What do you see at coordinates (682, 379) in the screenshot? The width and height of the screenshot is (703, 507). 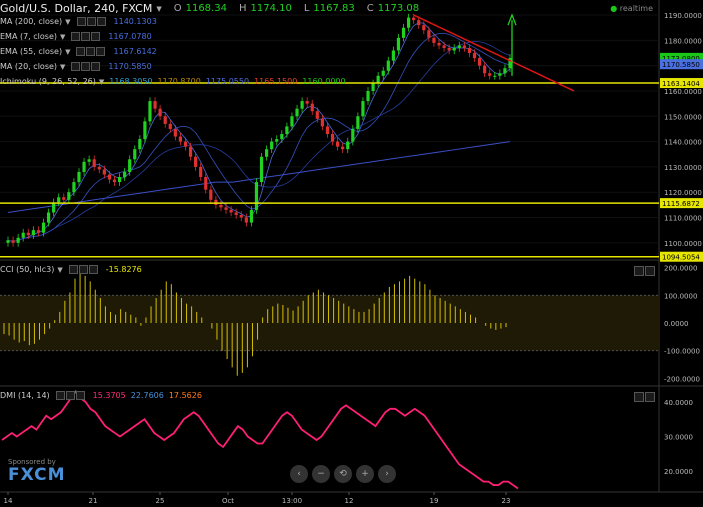 I see `cci-y-tick: -200.0000` at bounding box center [682, 379].